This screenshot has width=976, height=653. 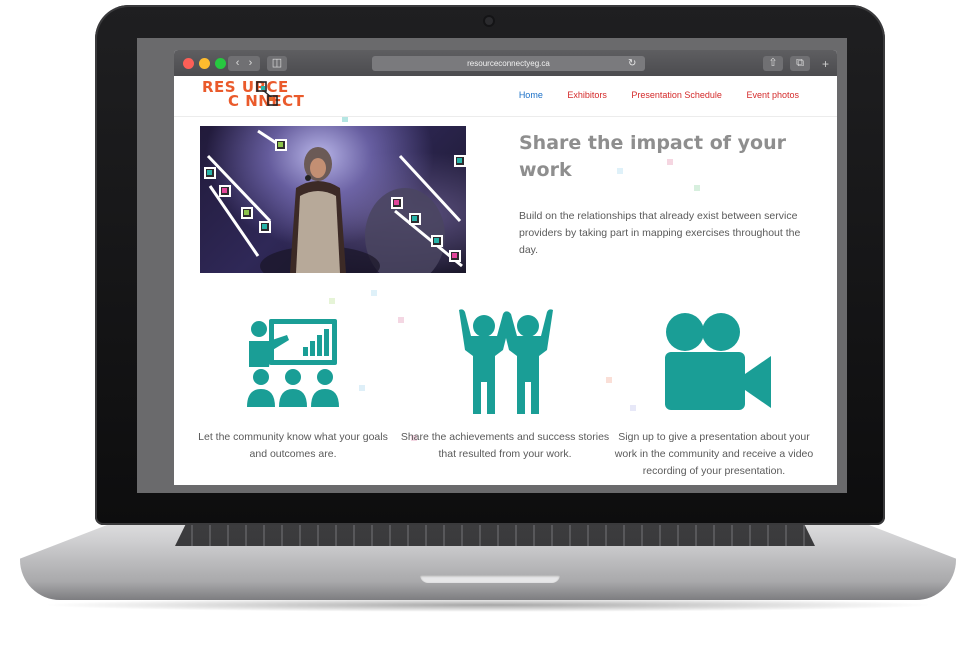 What do you see at coordinates (488, 605) in the screenshot?
I see `laptop-shadow` at bounding box center [488, 605].